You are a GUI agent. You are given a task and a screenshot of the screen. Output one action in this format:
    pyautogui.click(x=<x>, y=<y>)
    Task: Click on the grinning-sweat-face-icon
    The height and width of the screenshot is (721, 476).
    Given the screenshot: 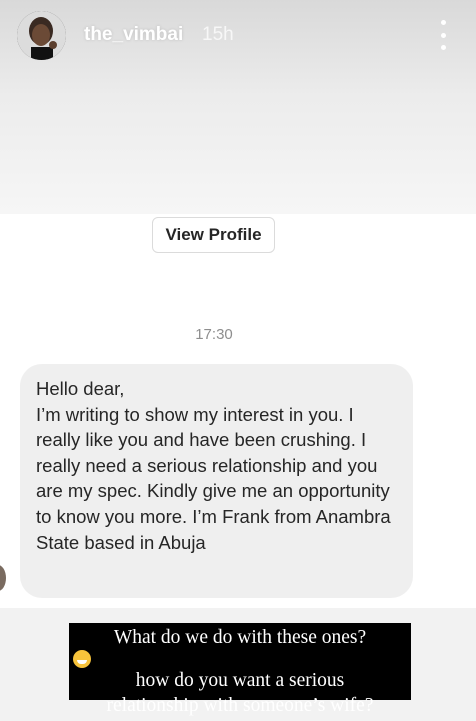 What is the action you would take?
    pyautogui.click(x=82, y=659)
    